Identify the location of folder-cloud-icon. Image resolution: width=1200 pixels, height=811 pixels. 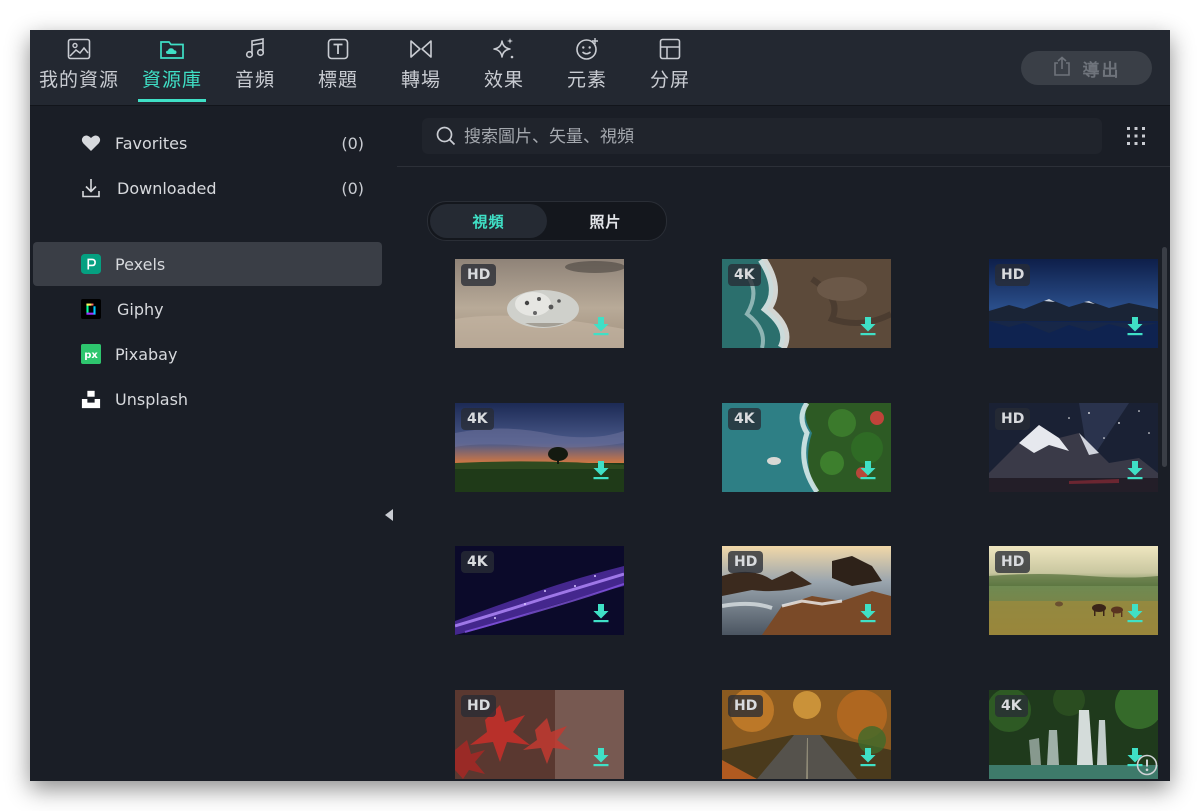
(172, 49).